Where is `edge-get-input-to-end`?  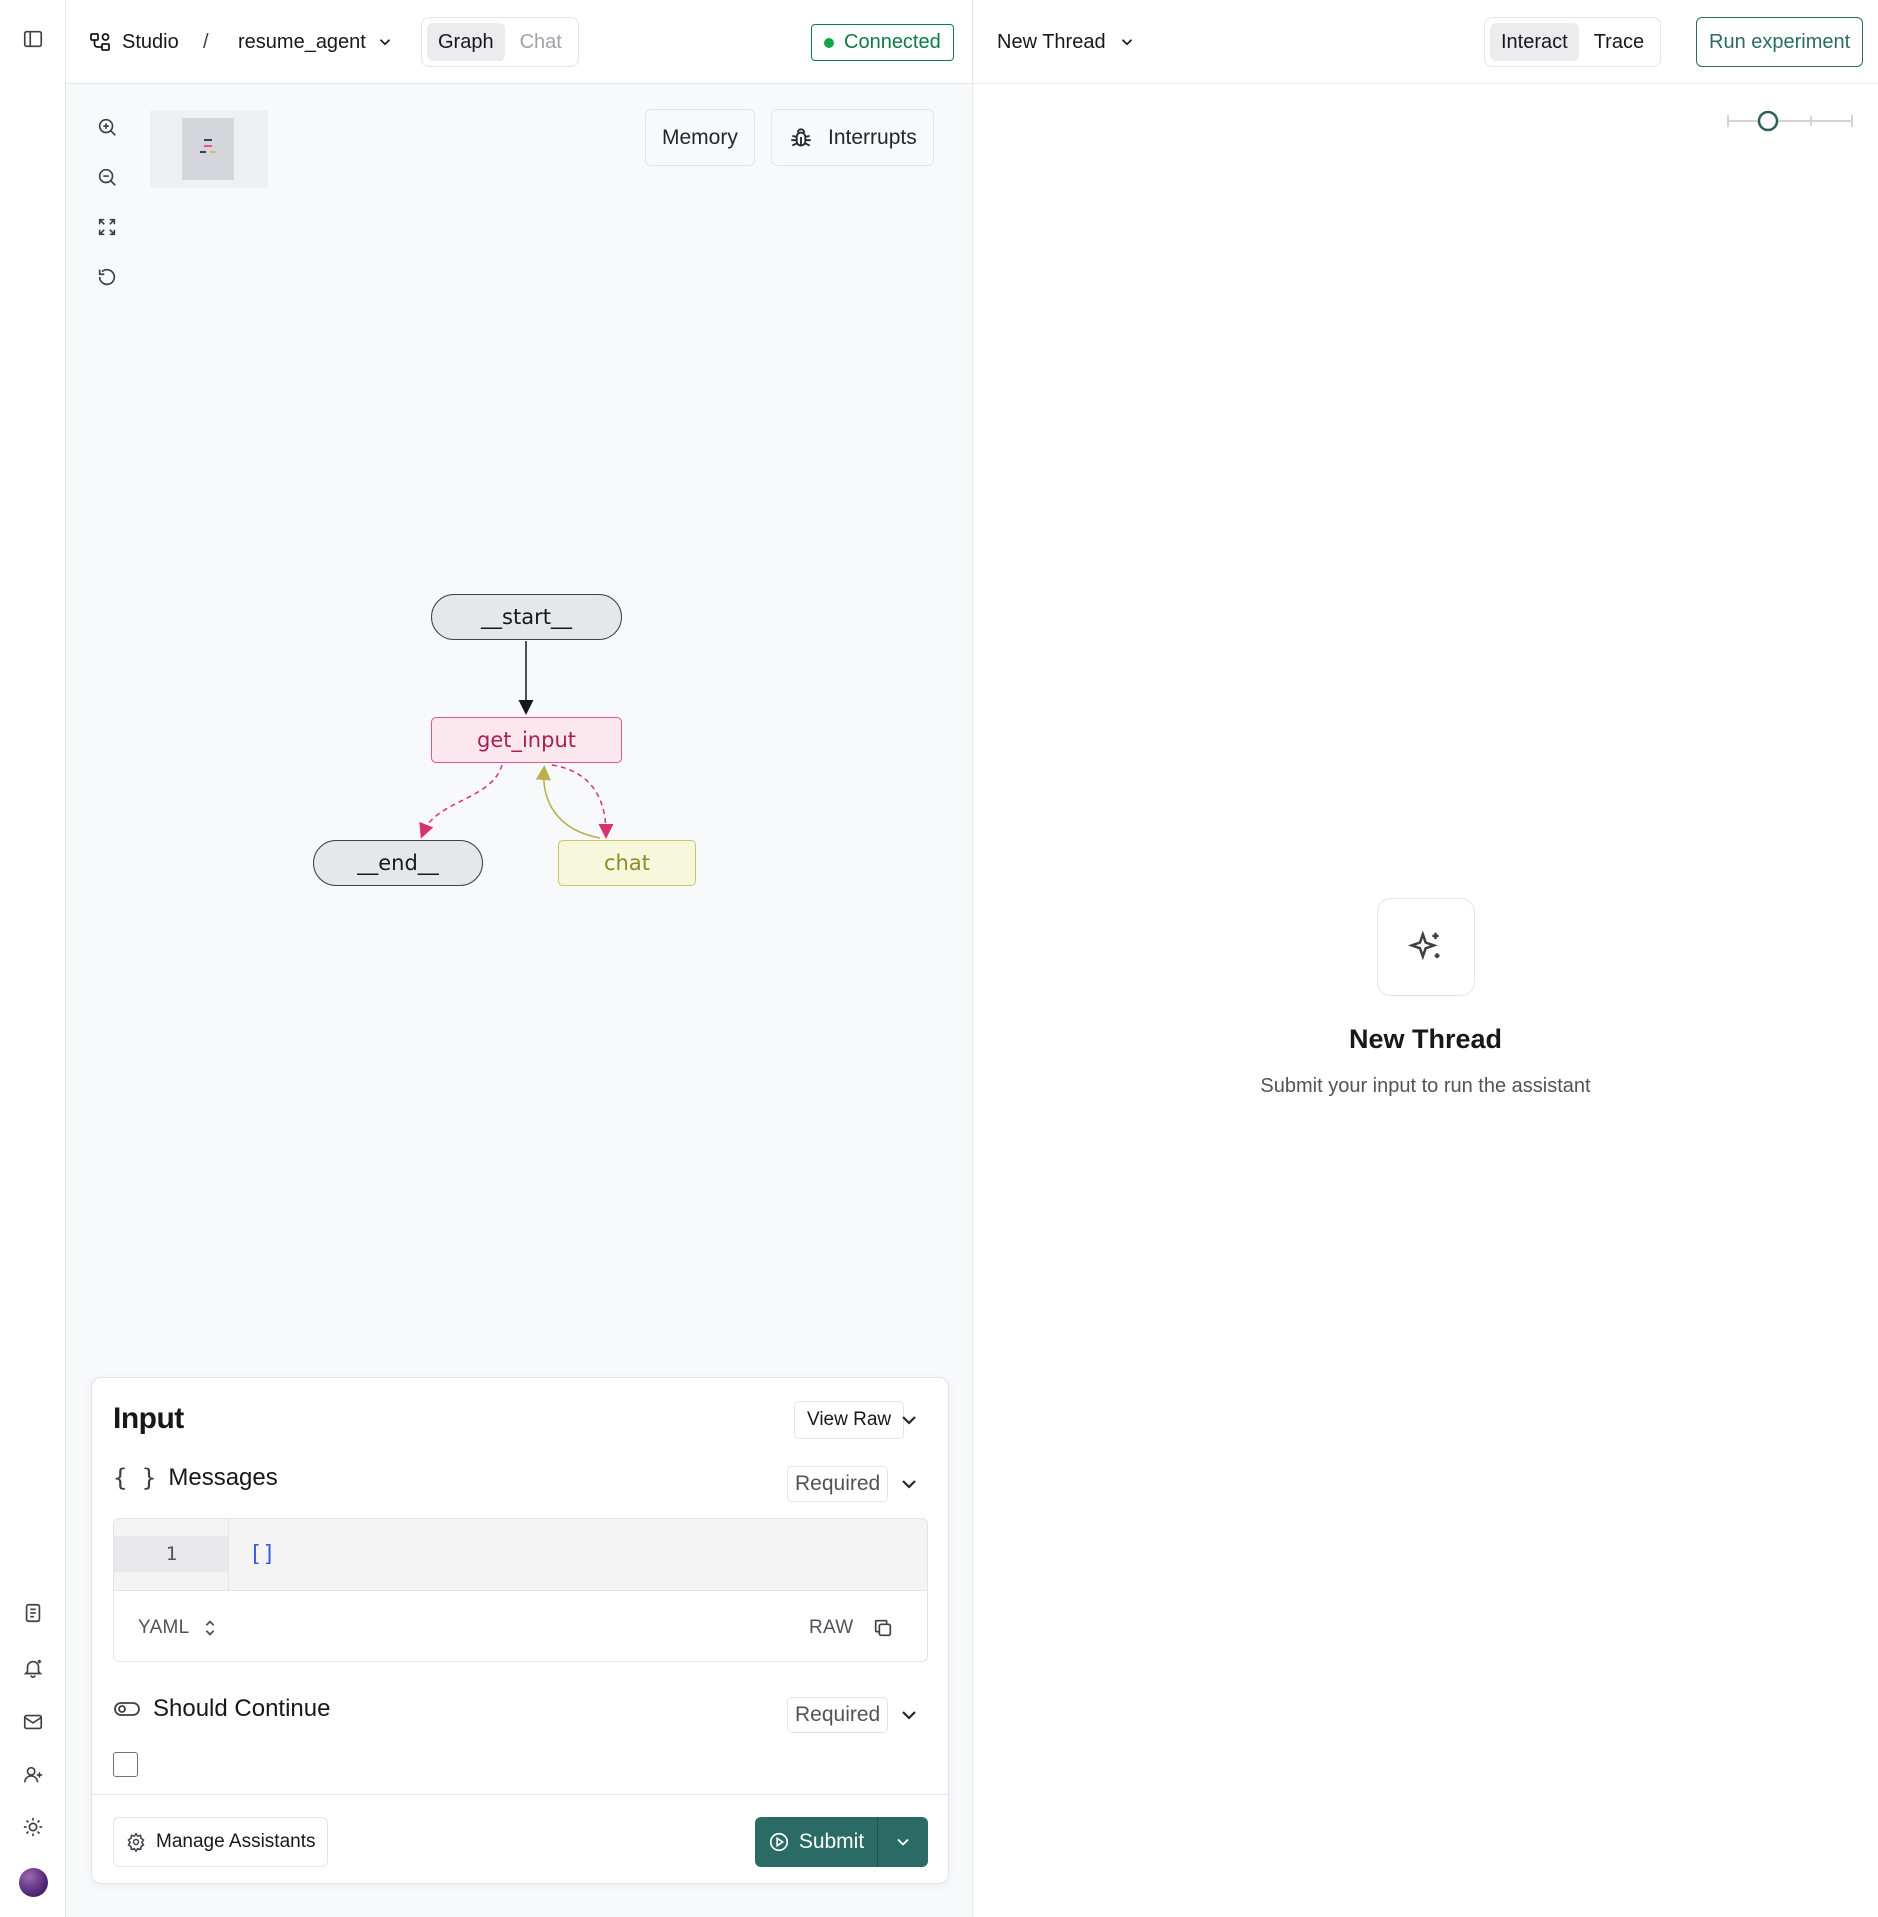
edge-get-input-to-end is located at coordinates (461, 801).